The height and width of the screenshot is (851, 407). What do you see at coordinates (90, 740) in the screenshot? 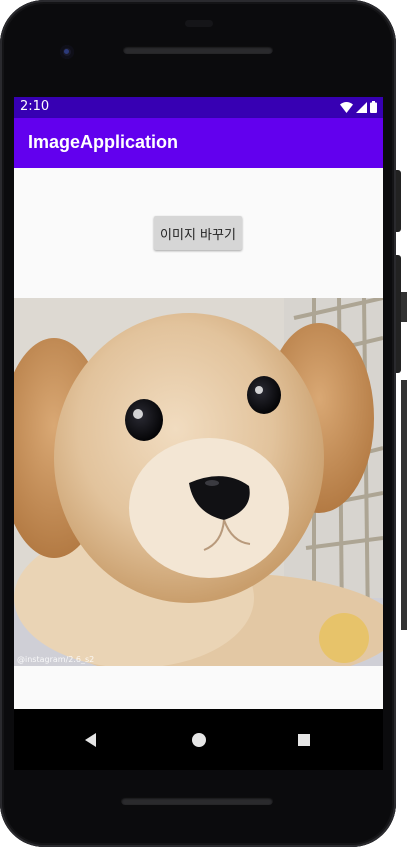
I see `back-icon` at bounding box center [90, 740].